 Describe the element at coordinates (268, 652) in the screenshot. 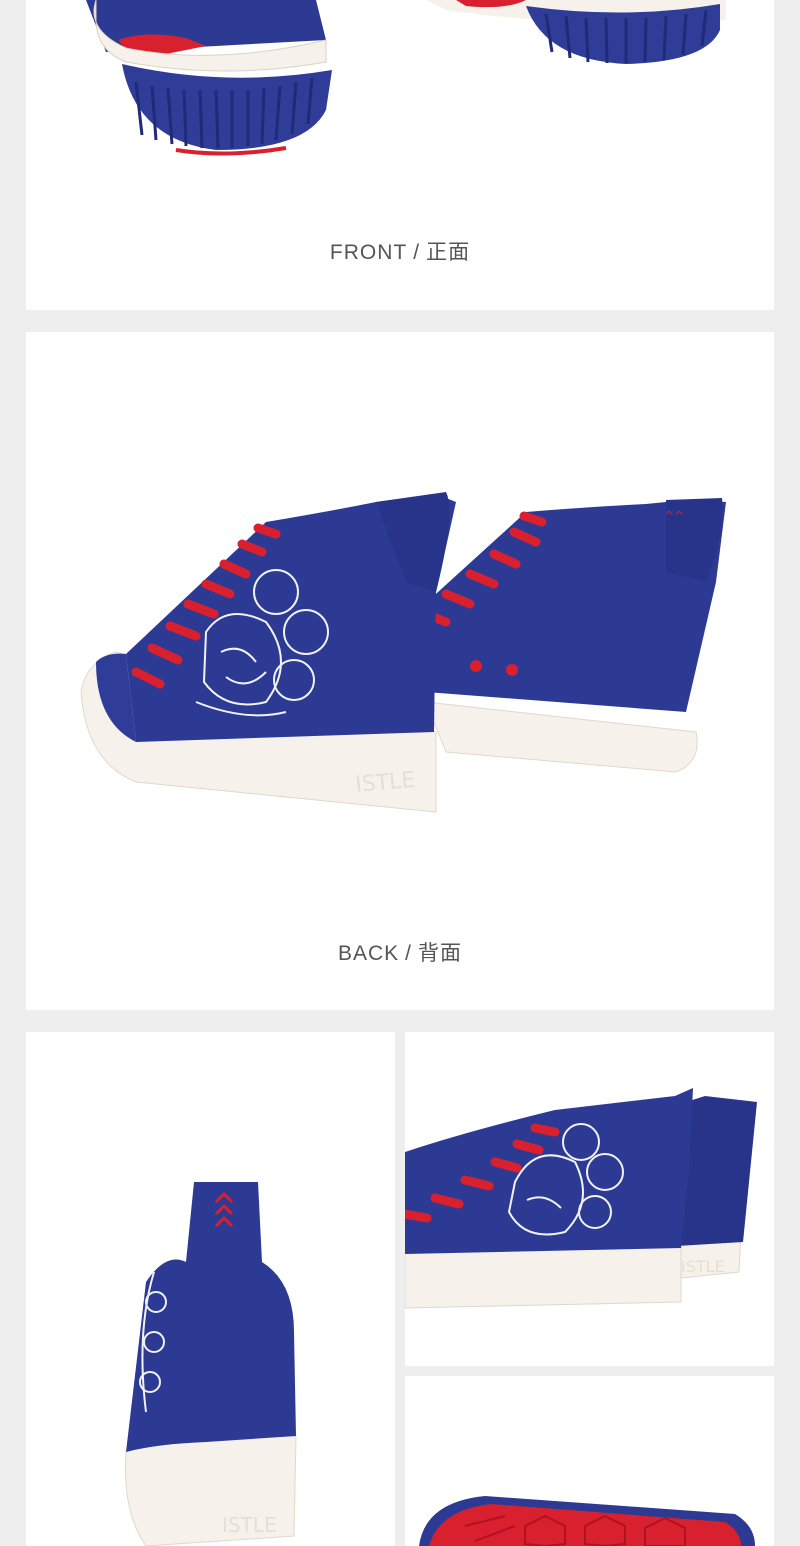

I see `front-shoe: ISTLE` at that location.